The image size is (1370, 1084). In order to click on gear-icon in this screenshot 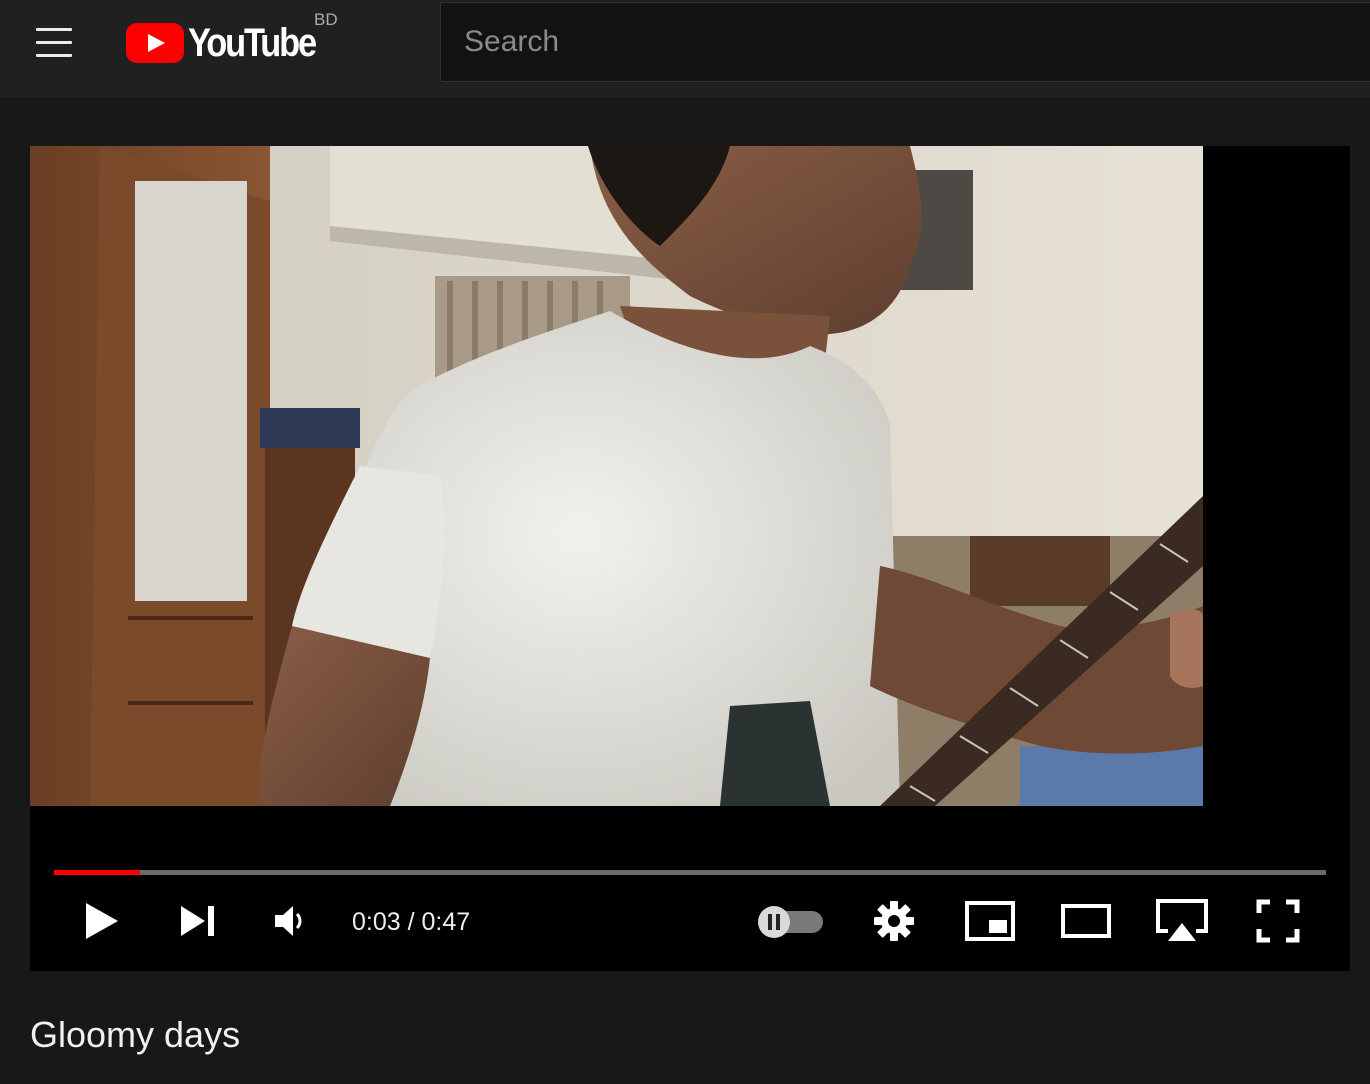, I will do `click(894, 921)`.